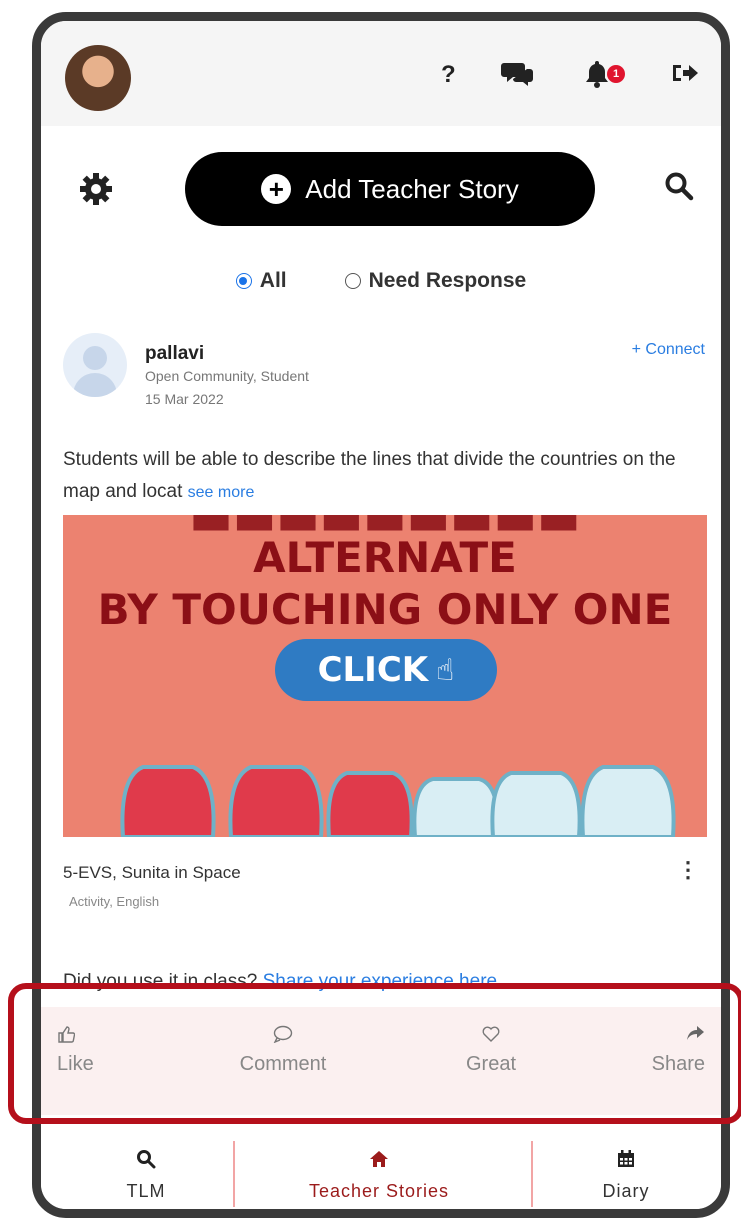  What do you see at coordinates (688, 870) in the screenshot?
I see `more-options-icon: ⋮` at bounding box center [688, 870].